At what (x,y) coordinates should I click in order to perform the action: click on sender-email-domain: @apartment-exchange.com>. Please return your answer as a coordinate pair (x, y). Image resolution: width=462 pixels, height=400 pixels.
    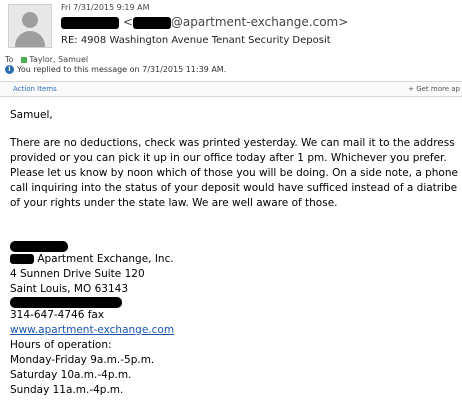
    Looking at the image, I should click on (259, 22).